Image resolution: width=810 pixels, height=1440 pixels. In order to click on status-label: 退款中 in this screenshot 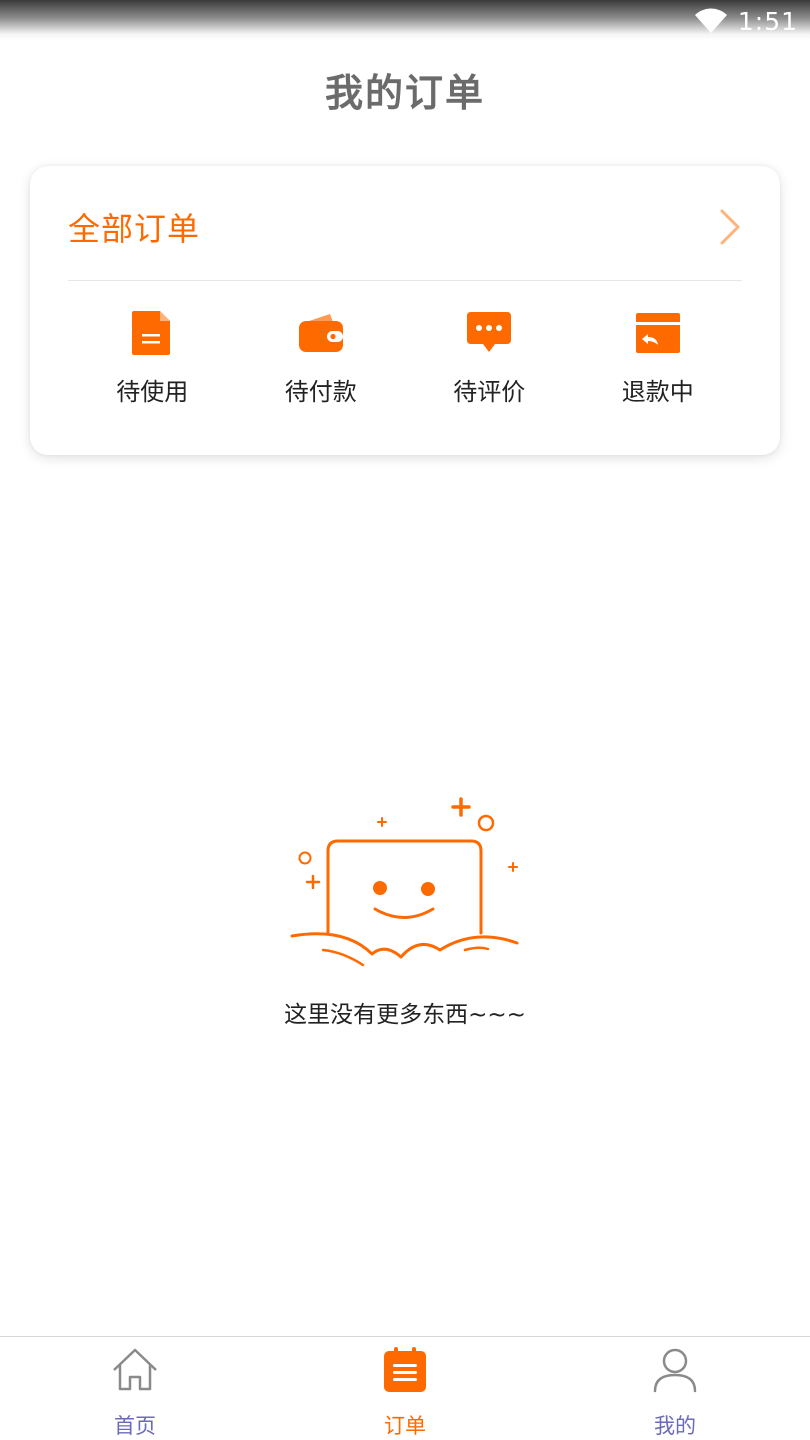, I will do `click(657, 392)`.